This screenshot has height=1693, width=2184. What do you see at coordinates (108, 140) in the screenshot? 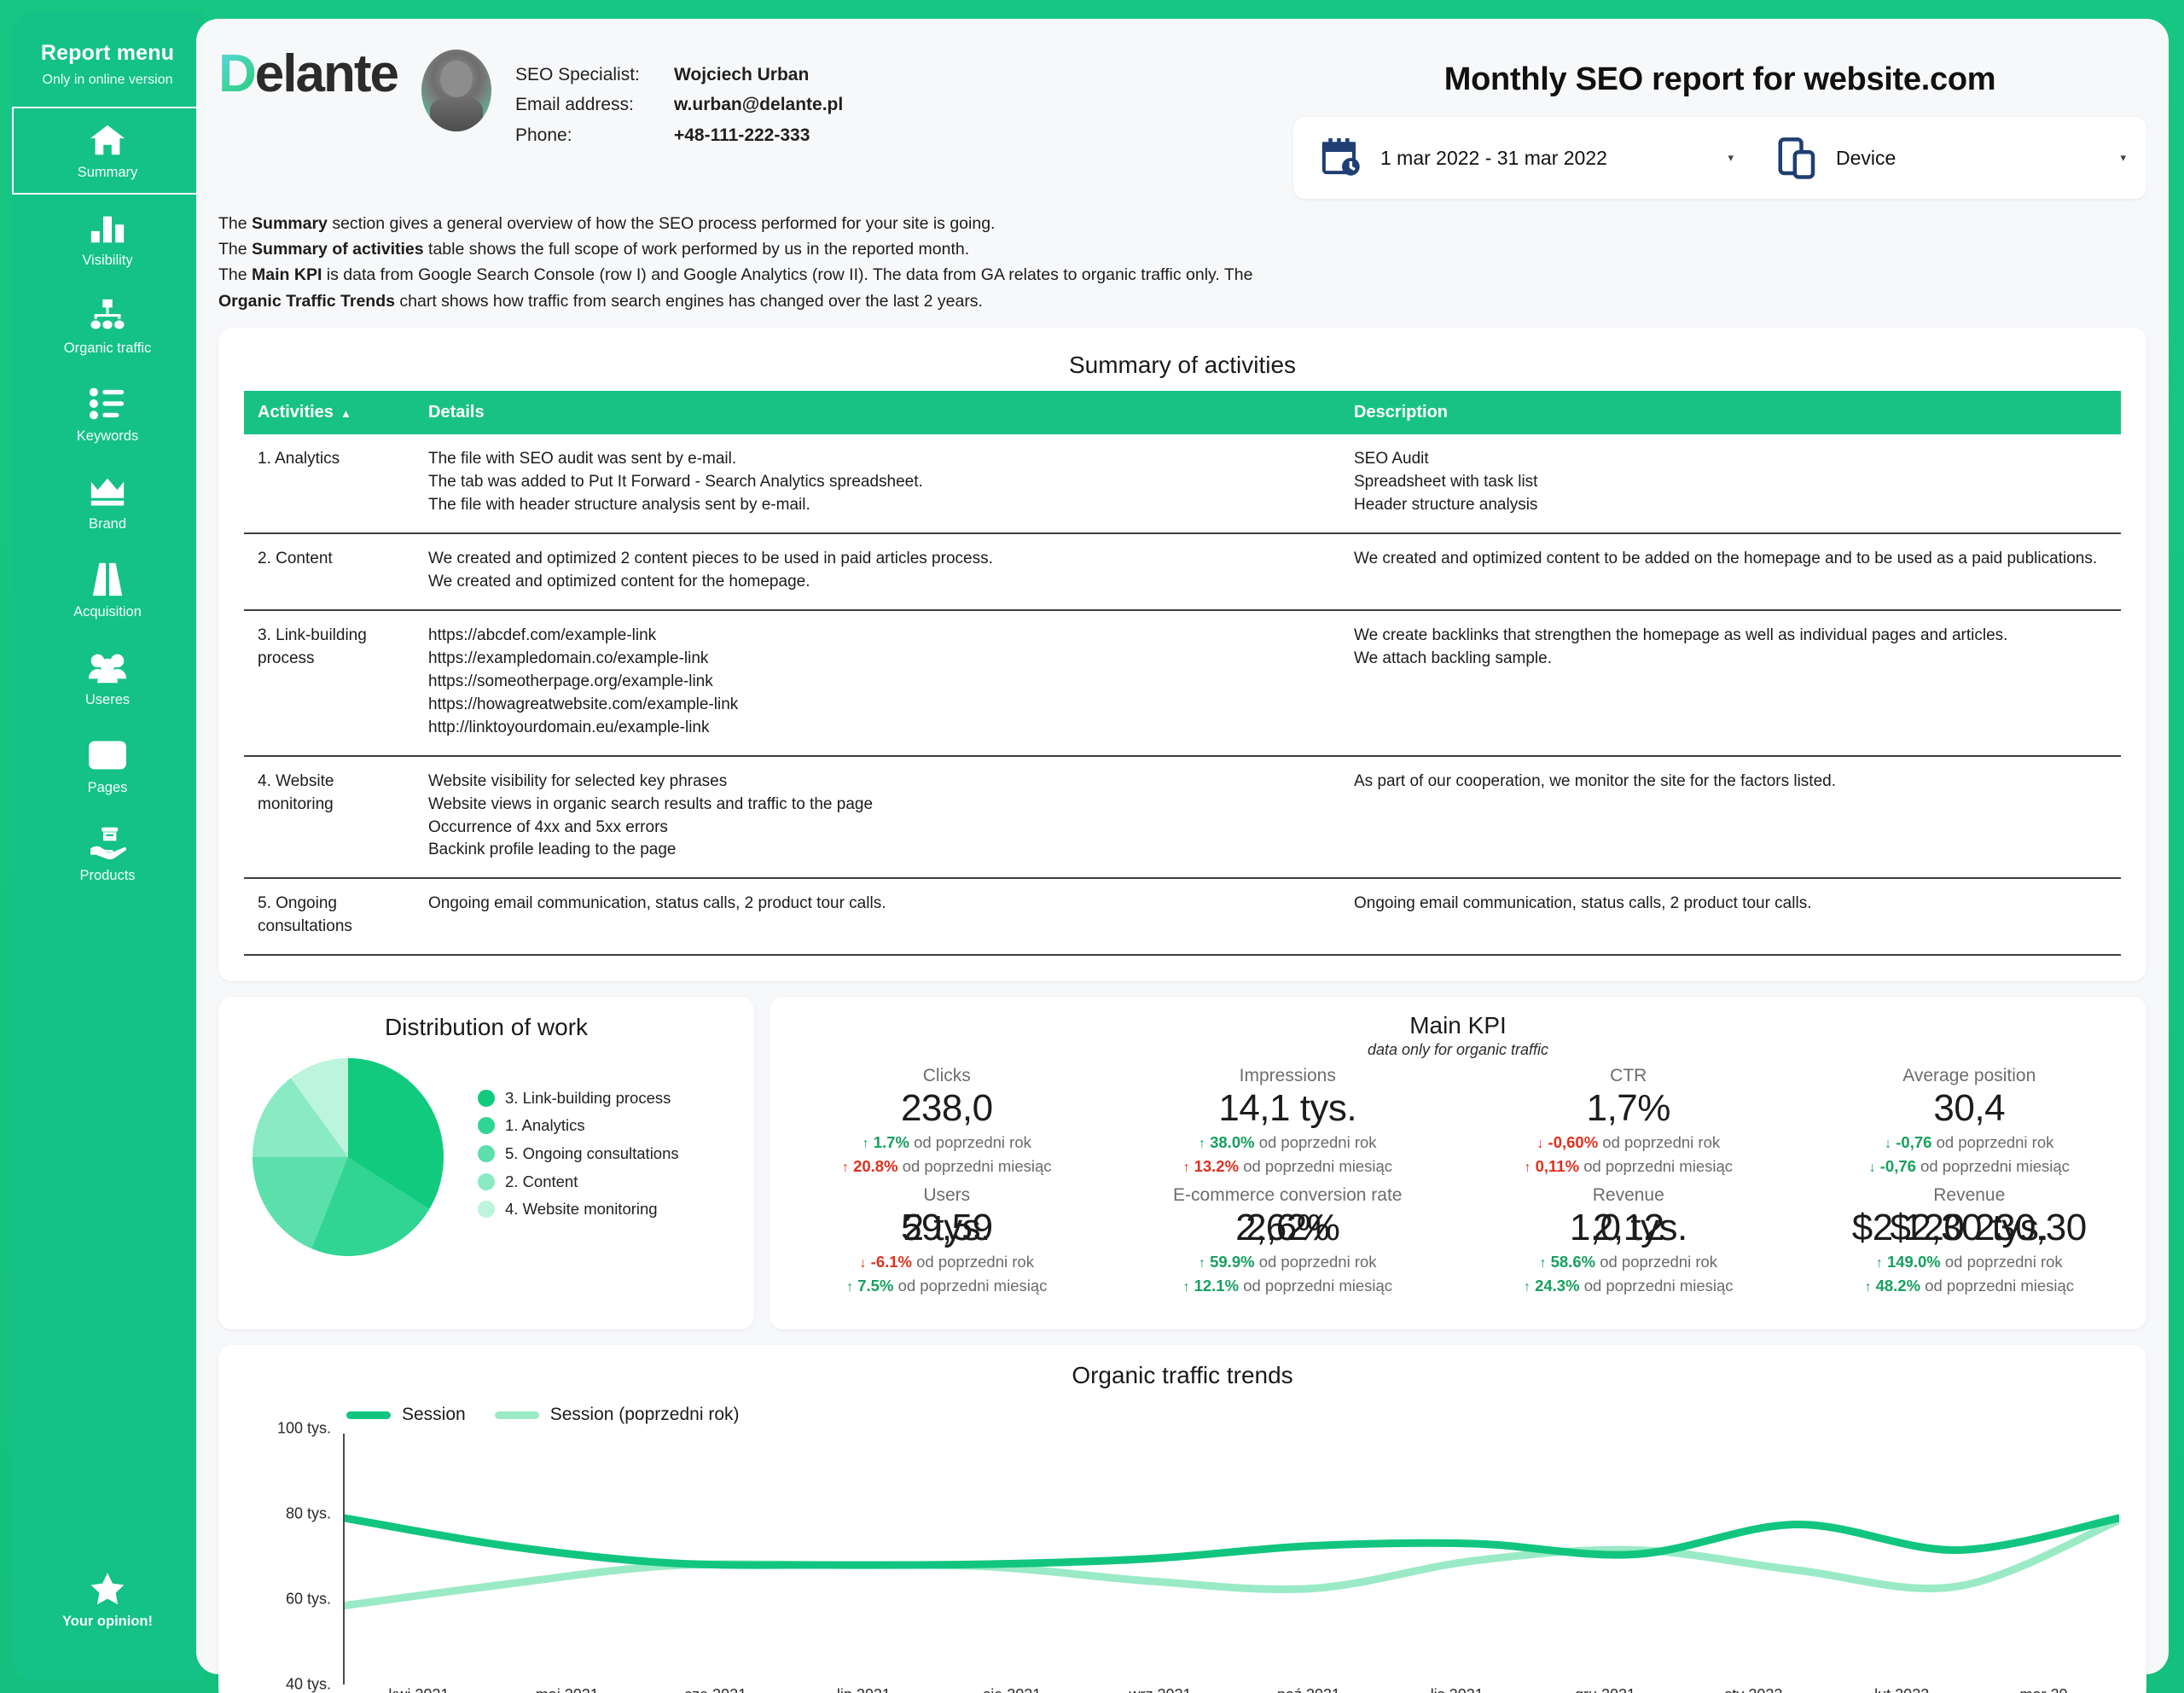
I see `home-icon` at bounding box center [108, 140].